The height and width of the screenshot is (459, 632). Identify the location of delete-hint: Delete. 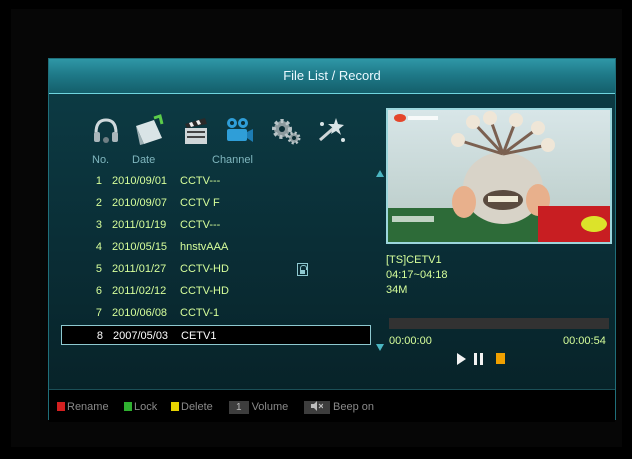
(192, 407).